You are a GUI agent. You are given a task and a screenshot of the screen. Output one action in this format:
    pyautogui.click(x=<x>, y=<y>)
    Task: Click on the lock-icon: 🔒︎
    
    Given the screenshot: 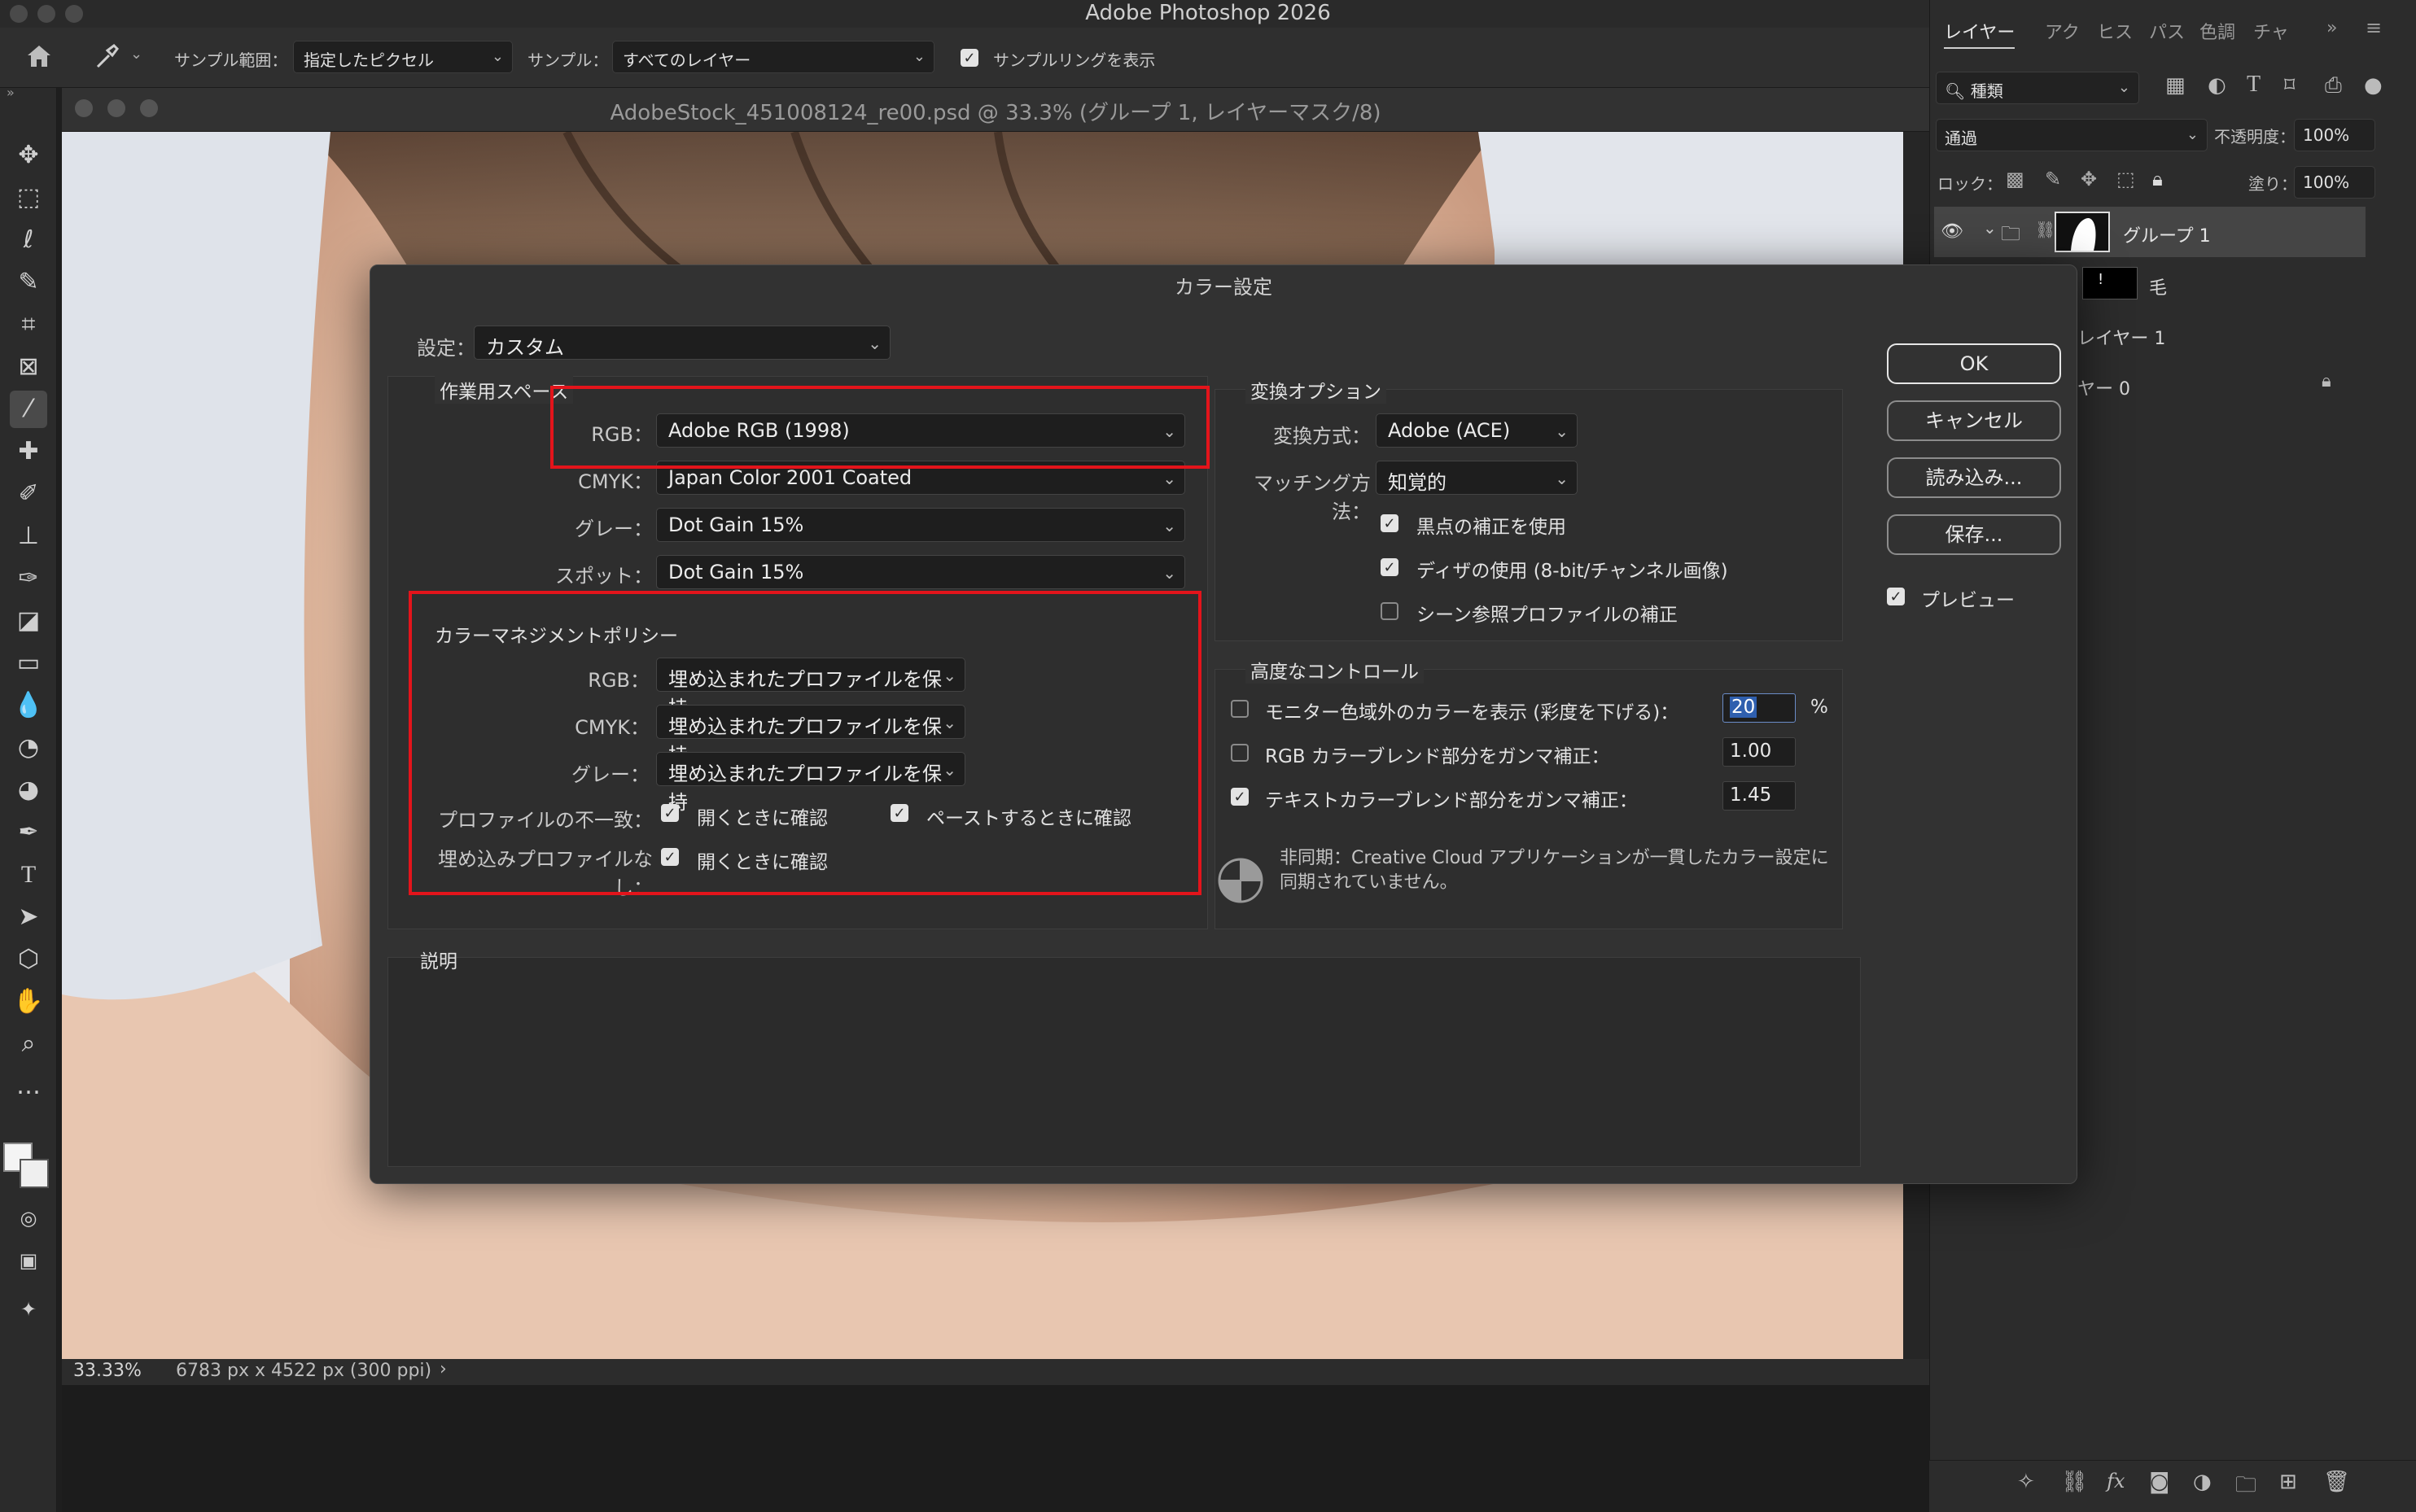 What is the action you would take?
    pyautogui.click(x=2326, y=381)
    